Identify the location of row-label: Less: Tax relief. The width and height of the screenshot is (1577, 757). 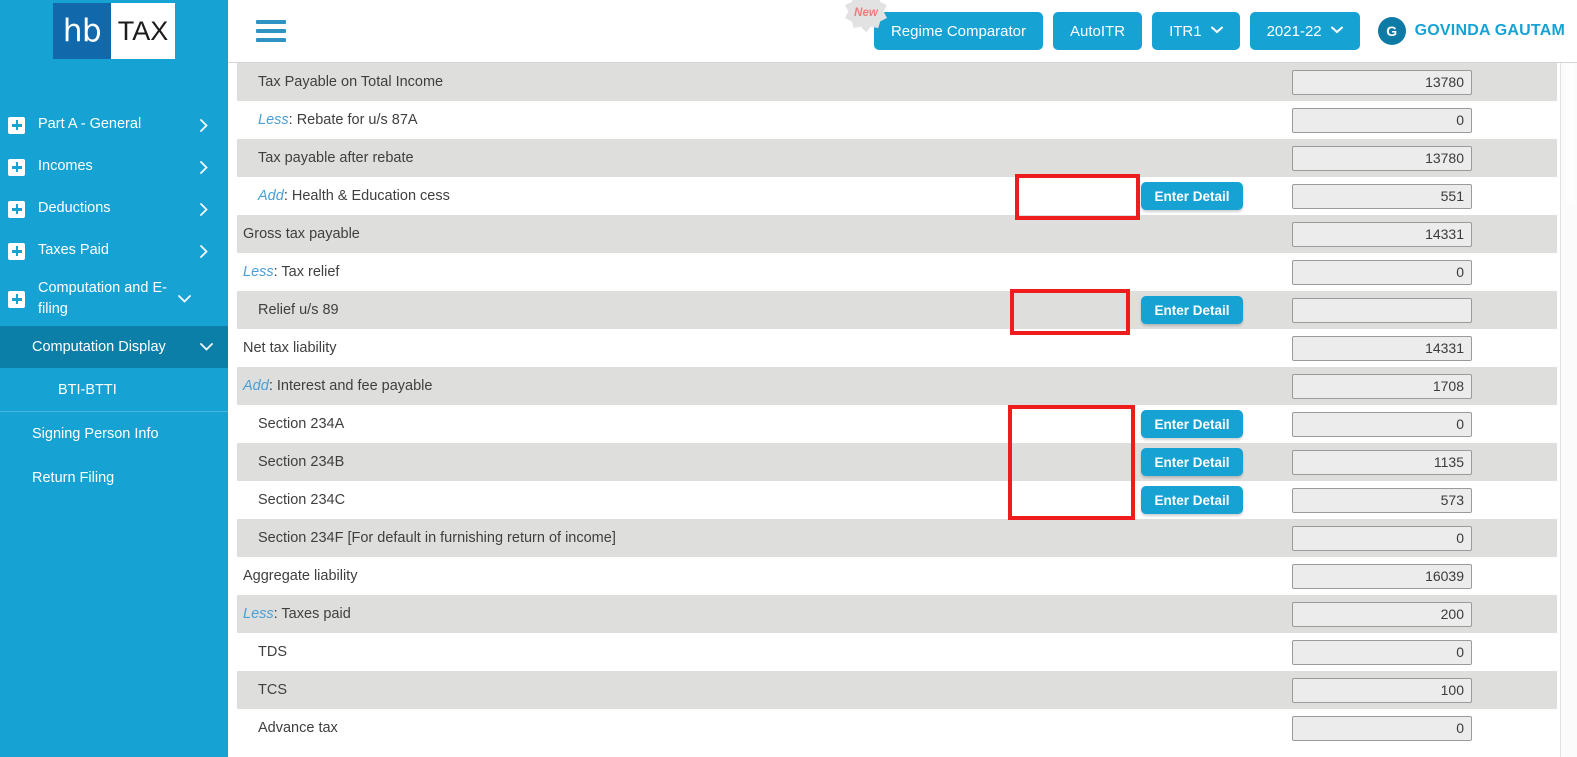
(291, 272).